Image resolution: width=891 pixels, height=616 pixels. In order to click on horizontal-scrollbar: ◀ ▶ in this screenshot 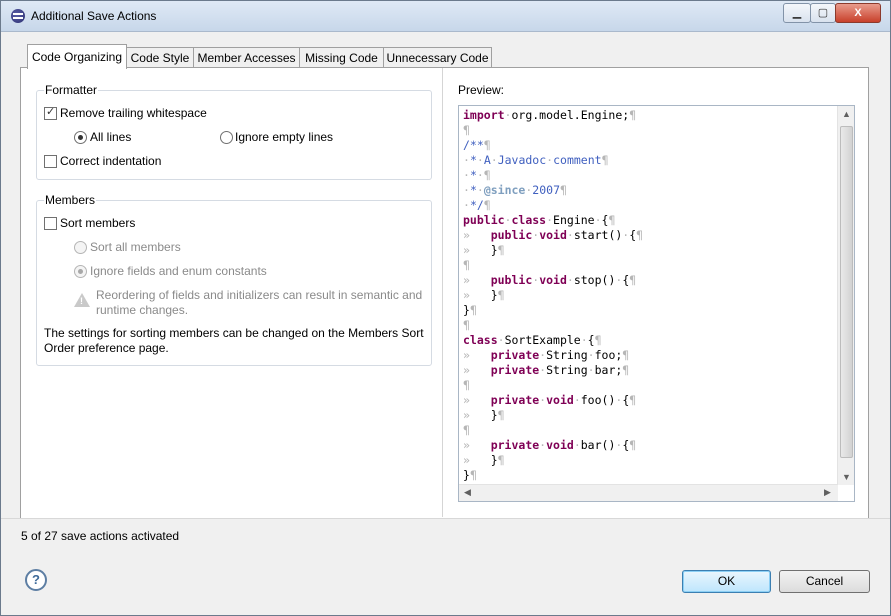, I will do `click(648, 492)`.